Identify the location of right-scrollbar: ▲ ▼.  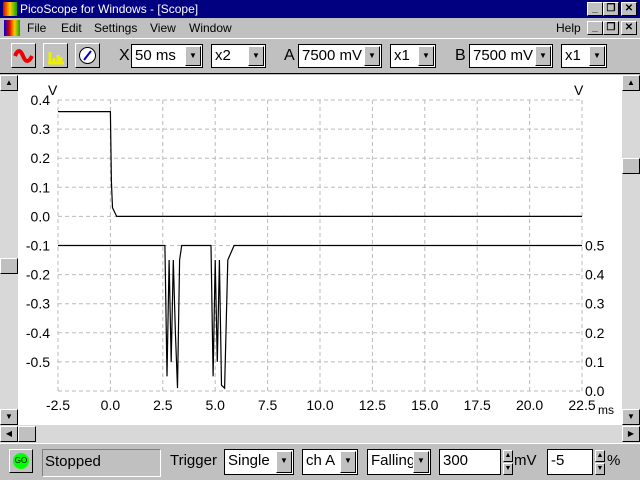
(631, 250).